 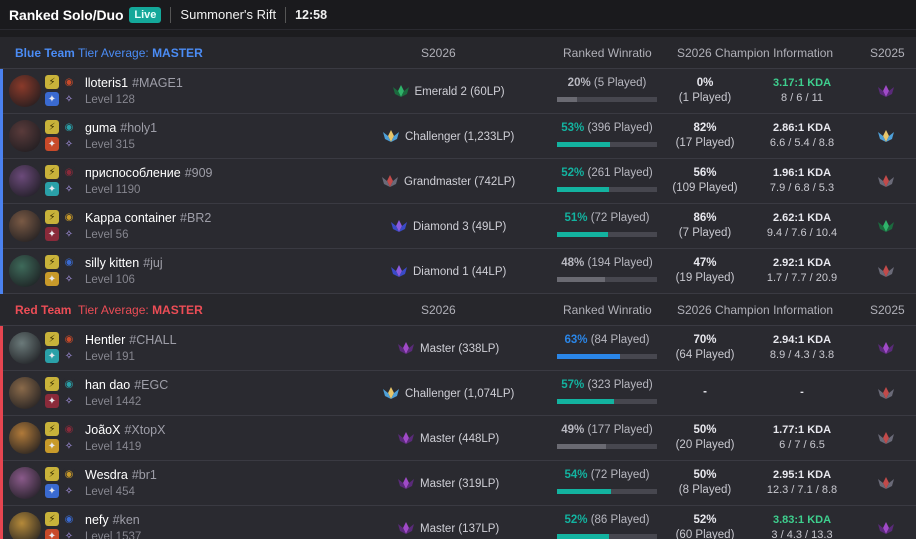 What do you see at coordinates (448, 529) in the screenshot?
I see `current-rank: Master (137LP)` at bounding box center [448, 529].